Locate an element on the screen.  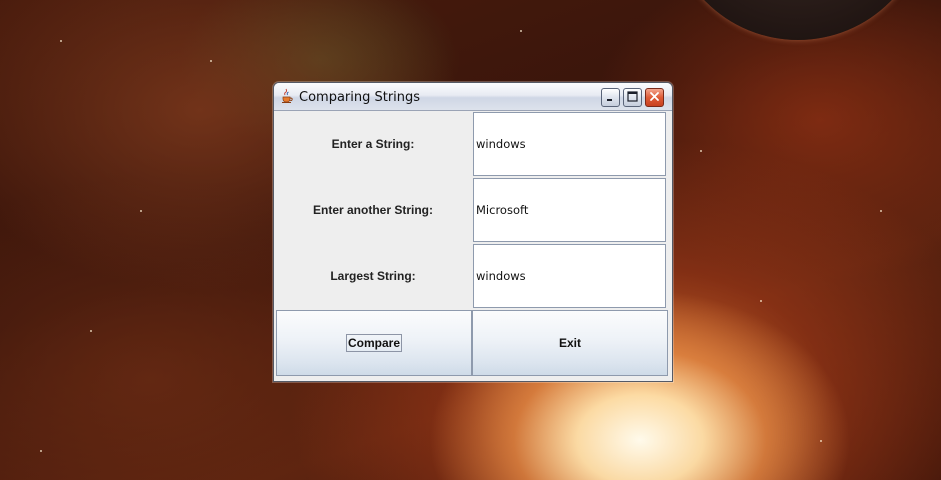
minimize-button is located at coordinates (610, 97).